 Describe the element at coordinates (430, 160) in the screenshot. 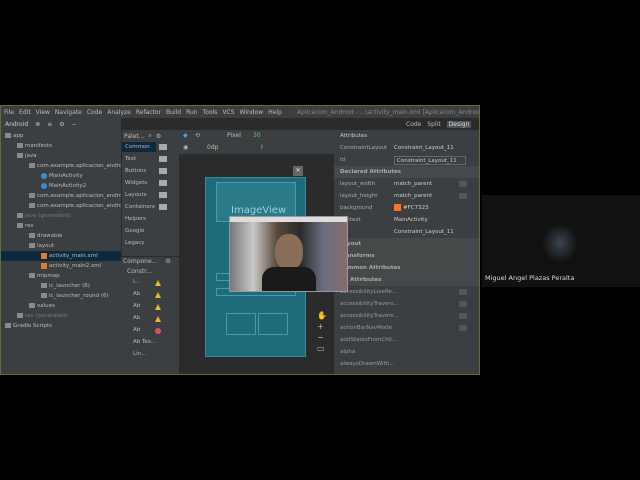

I see `id-input: Constraint_Layout_11` at that location.